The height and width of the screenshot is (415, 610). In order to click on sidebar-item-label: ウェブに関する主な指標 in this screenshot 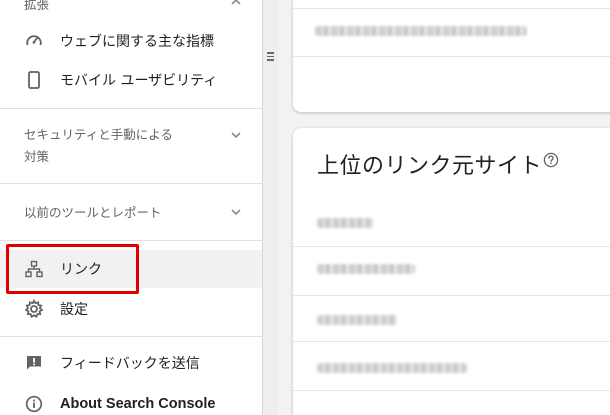, I will do `click(137, 42)`.